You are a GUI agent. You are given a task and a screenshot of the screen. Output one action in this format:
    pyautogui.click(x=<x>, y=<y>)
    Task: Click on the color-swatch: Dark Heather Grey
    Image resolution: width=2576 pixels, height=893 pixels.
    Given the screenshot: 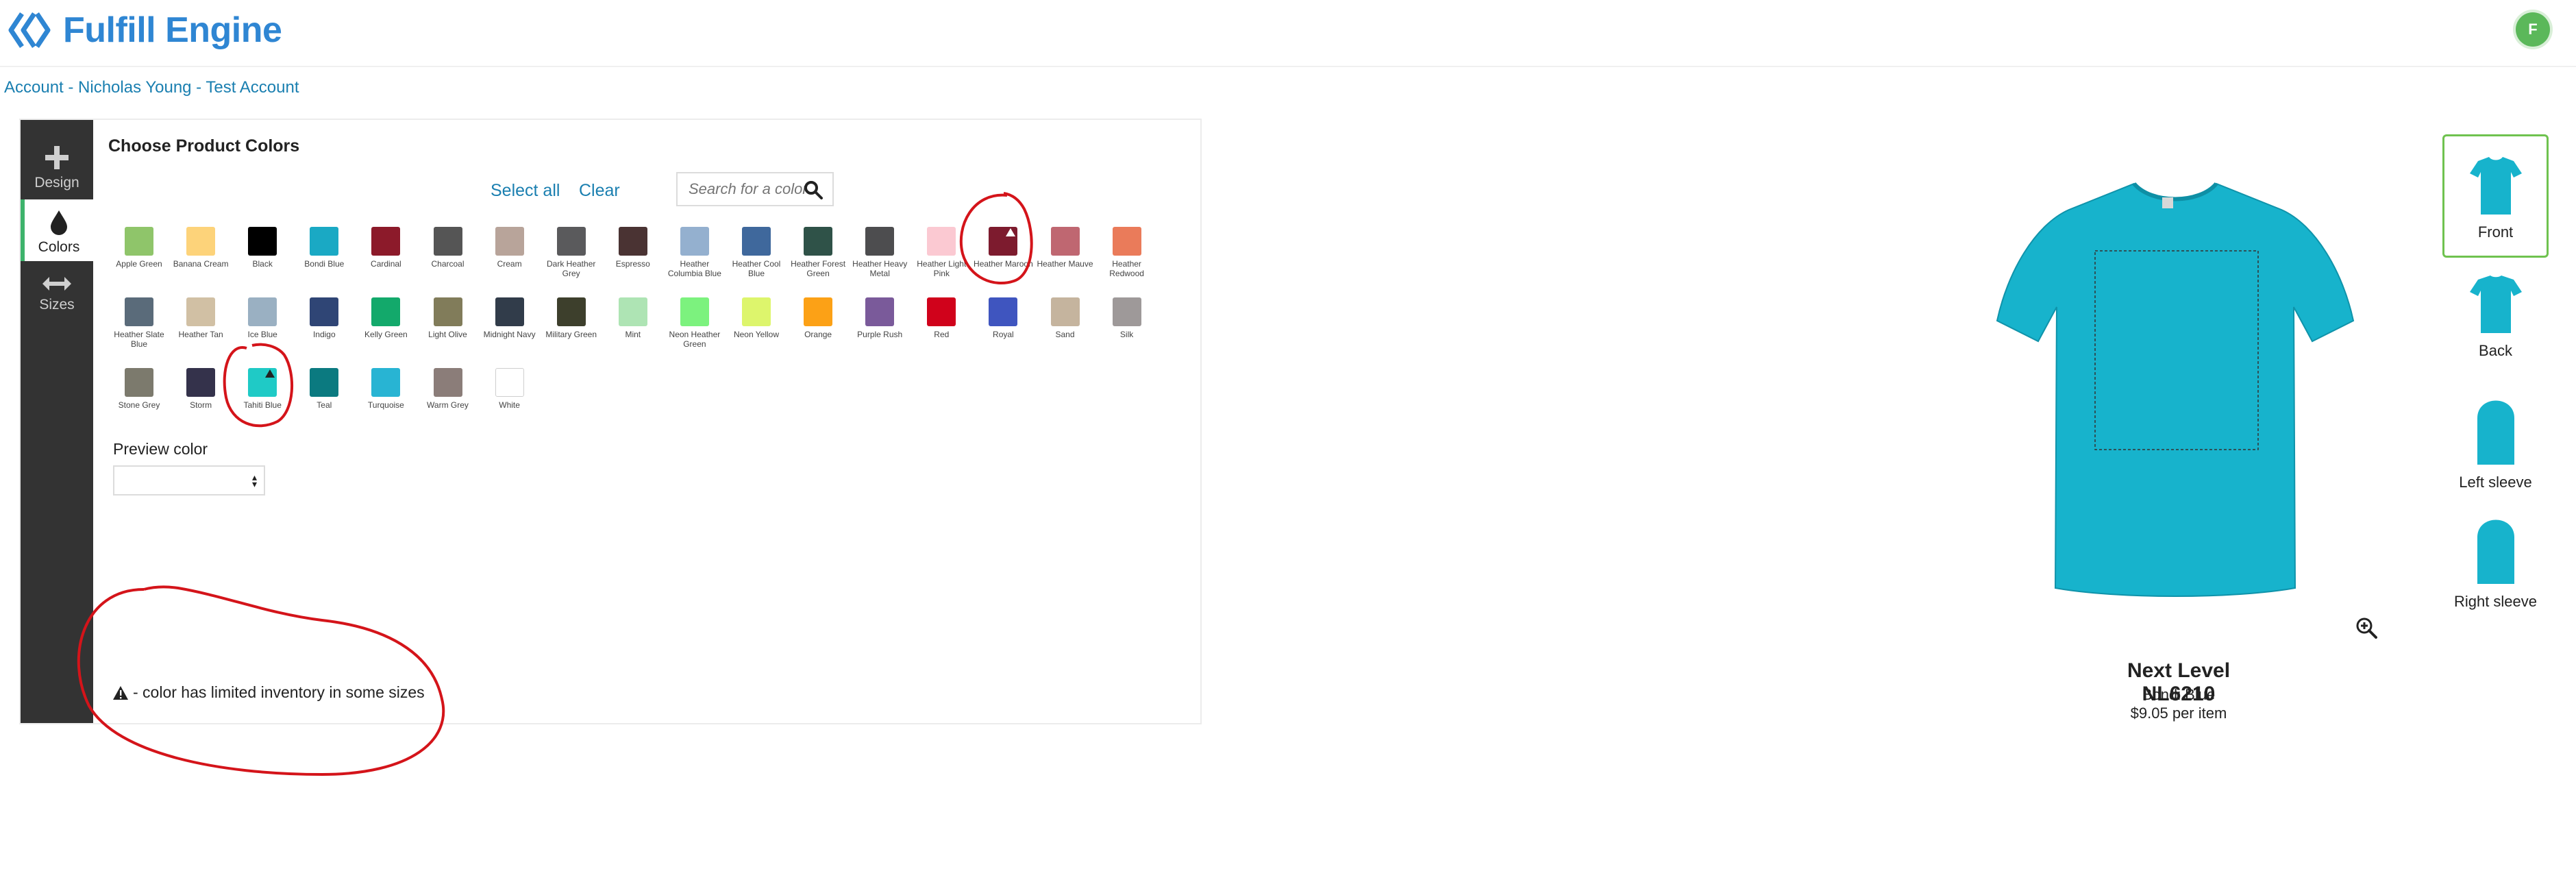 What is the action you would take?
    pyautogui.click(x=571, y=253)
    